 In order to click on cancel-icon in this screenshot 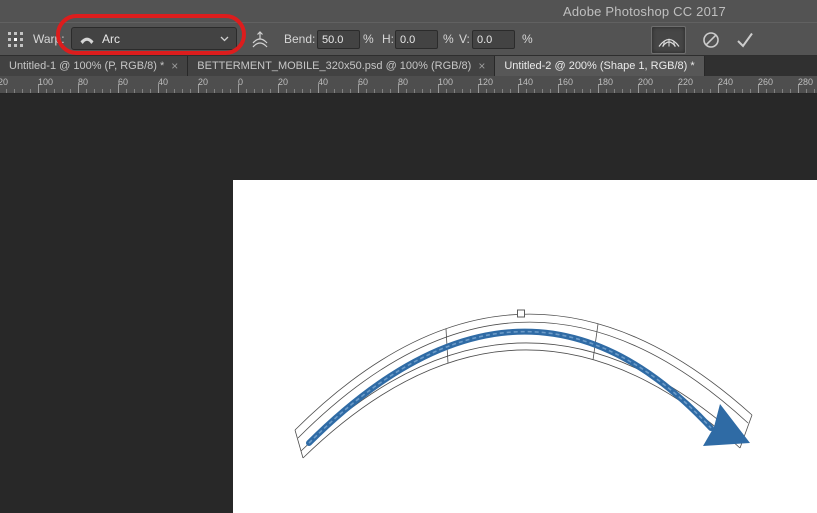, I will do `click(711, 40)`.